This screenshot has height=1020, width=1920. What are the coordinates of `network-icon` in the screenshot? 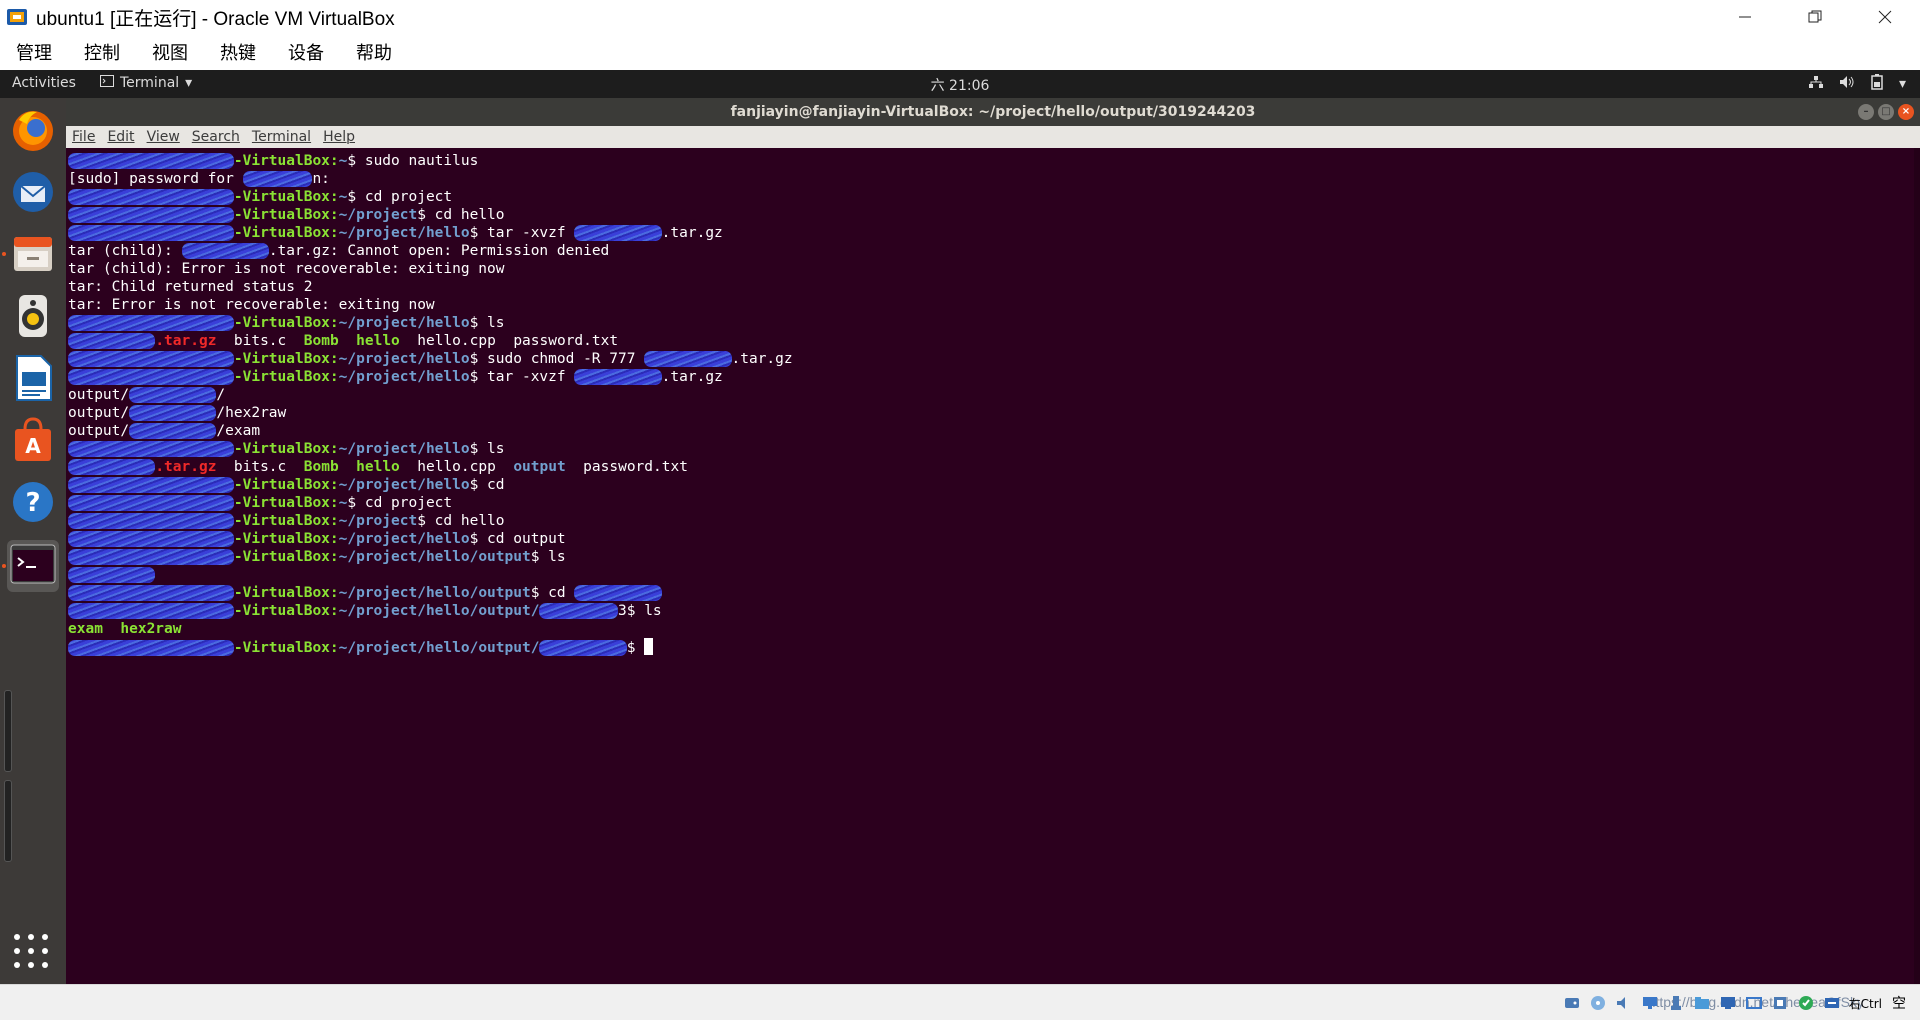 It's located at (1650, 1003).